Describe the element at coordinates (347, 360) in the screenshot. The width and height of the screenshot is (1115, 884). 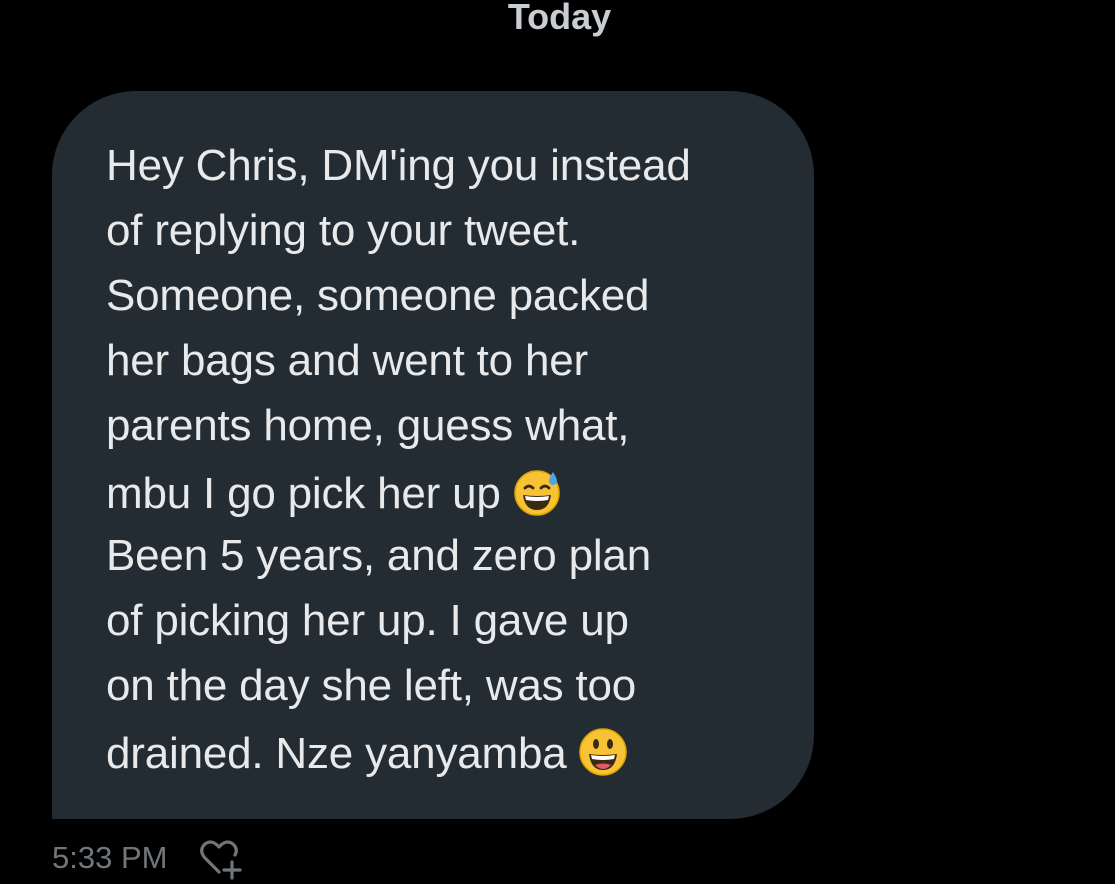
I see `message-line: her bags and went to her` at that location.